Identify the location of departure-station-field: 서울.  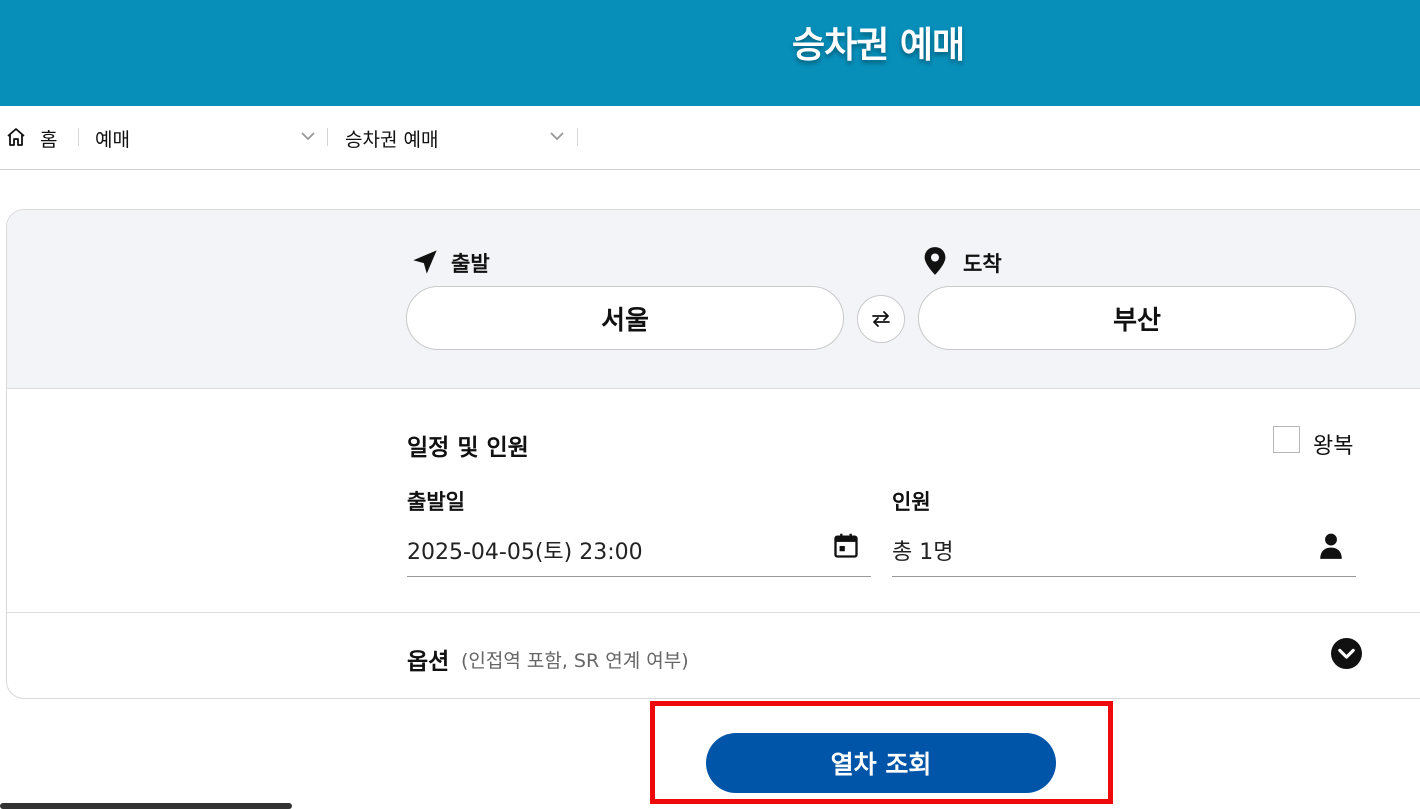
(625, 318).